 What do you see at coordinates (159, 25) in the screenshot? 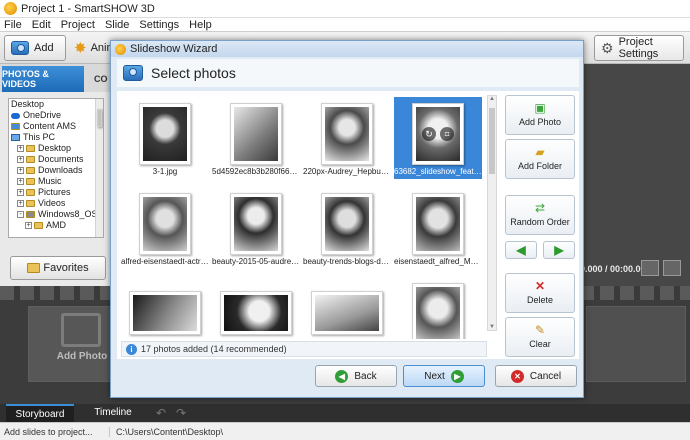
I see `menu-settings: Settings` at bounding box center [159, 25].